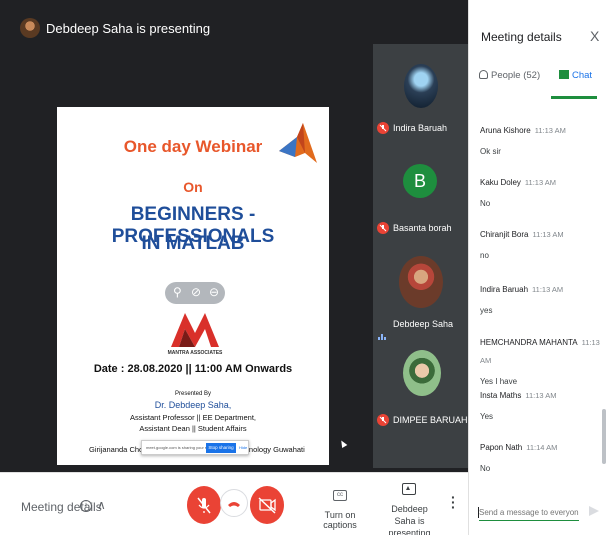 The height and width of the screenshot is (535, 608). I want to click on message-text: Yes, so click(487, 416).